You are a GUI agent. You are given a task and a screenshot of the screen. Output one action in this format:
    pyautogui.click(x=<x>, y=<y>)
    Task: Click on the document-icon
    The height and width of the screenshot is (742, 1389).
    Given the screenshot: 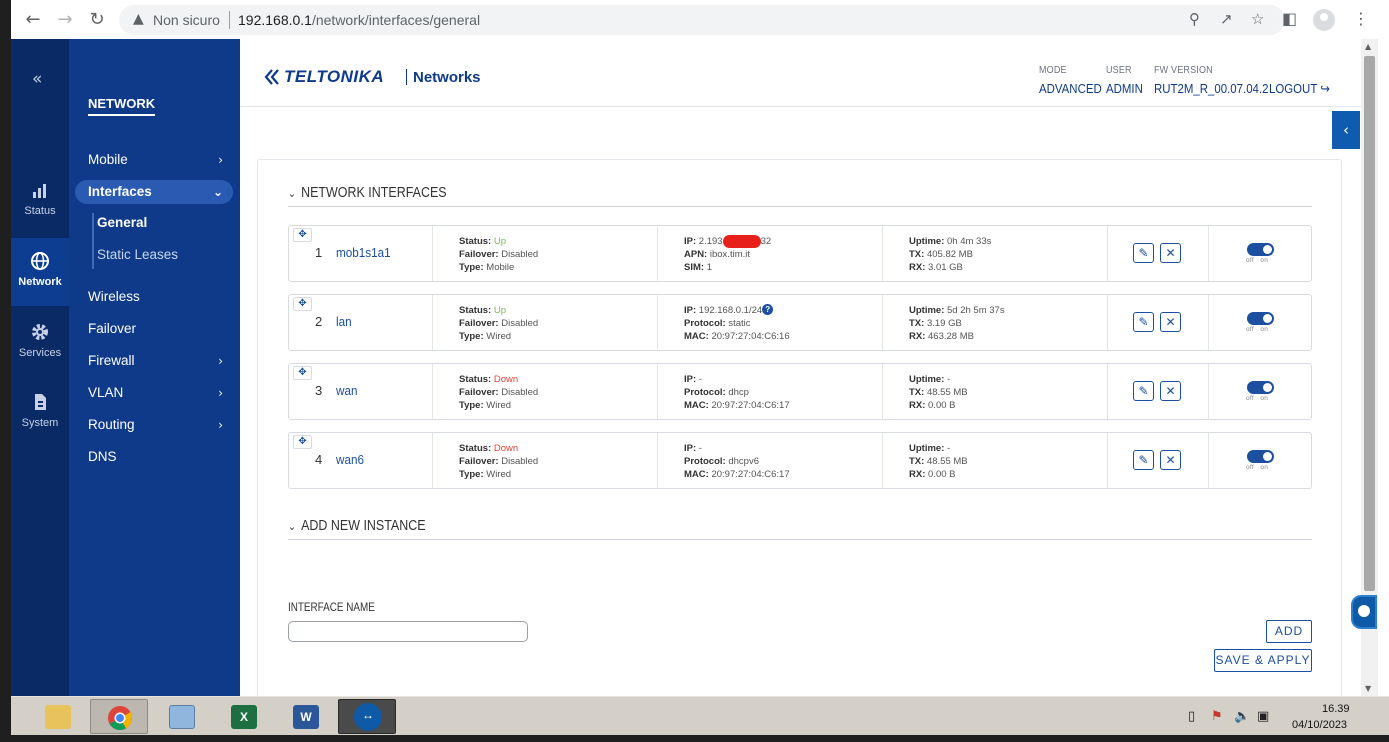 What is the action you would take?
    pyautogui.click(x=40, y=402)
    